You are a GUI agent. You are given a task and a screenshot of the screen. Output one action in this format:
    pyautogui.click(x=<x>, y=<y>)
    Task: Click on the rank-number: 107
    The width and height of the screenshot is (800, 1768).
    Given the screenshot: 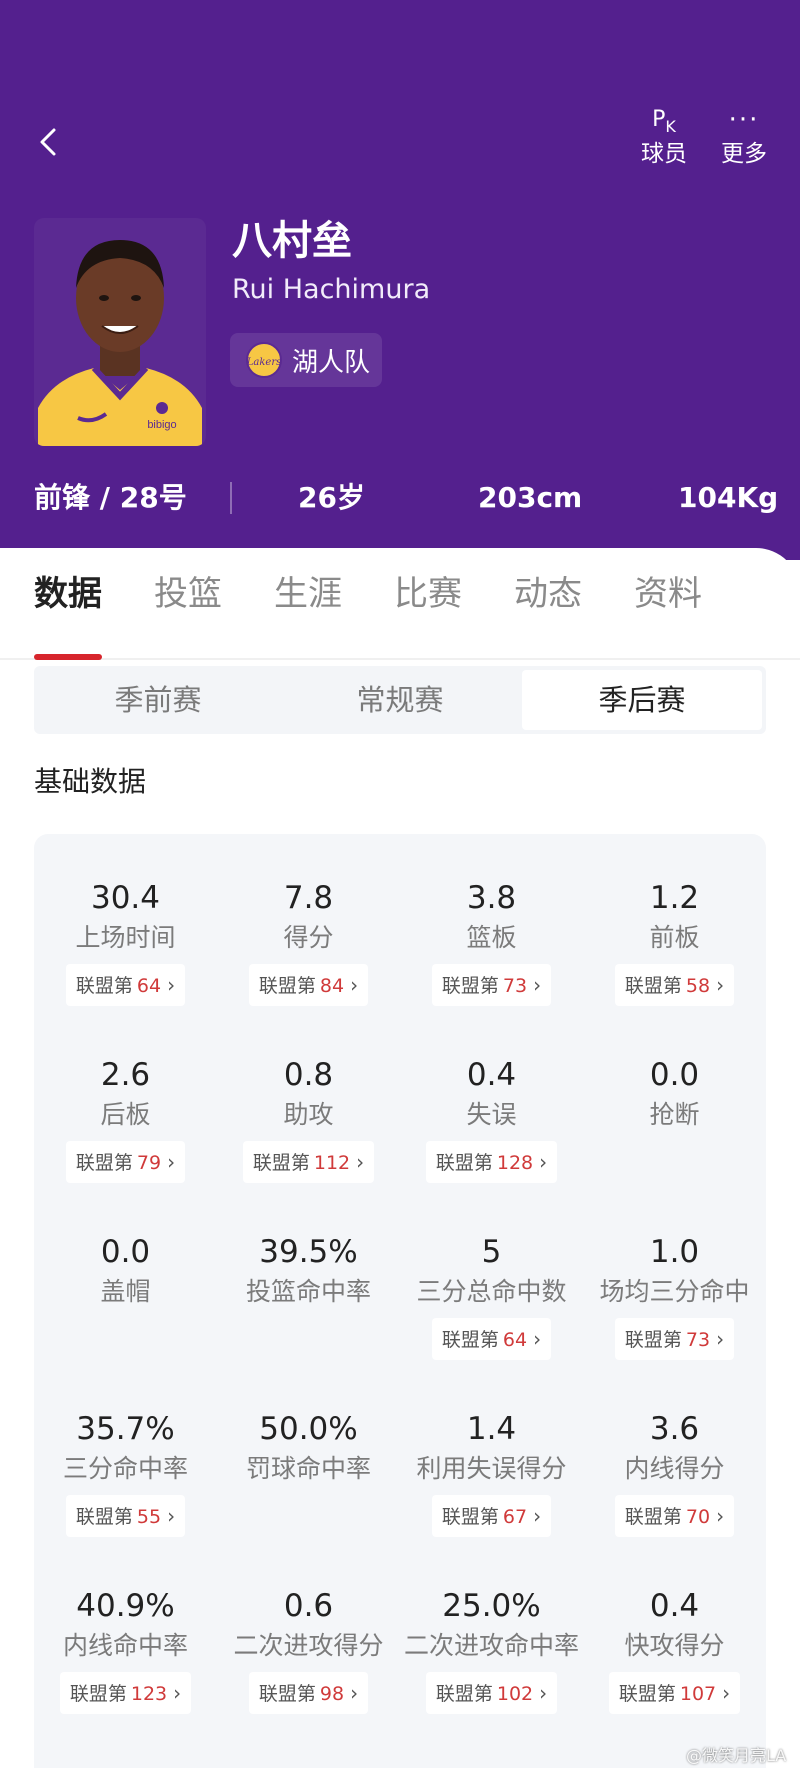 What is the action you would take?
    pyautogui.click(x=698, y=1694)
    